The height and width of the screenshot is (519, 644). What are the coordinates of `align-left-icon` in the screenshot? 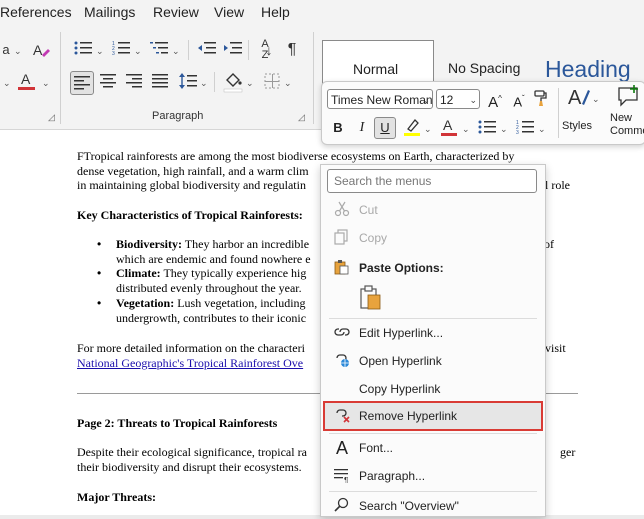 It's located at (82, 83).